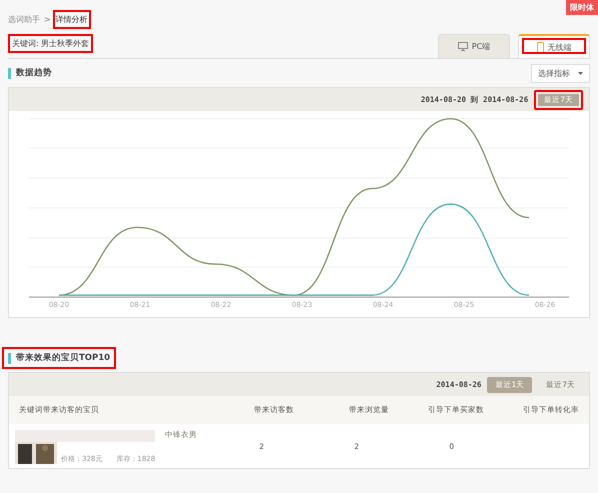  Describe the element at coordinates (580, 73) in the screenshot. I see `caret-icon` at that location.